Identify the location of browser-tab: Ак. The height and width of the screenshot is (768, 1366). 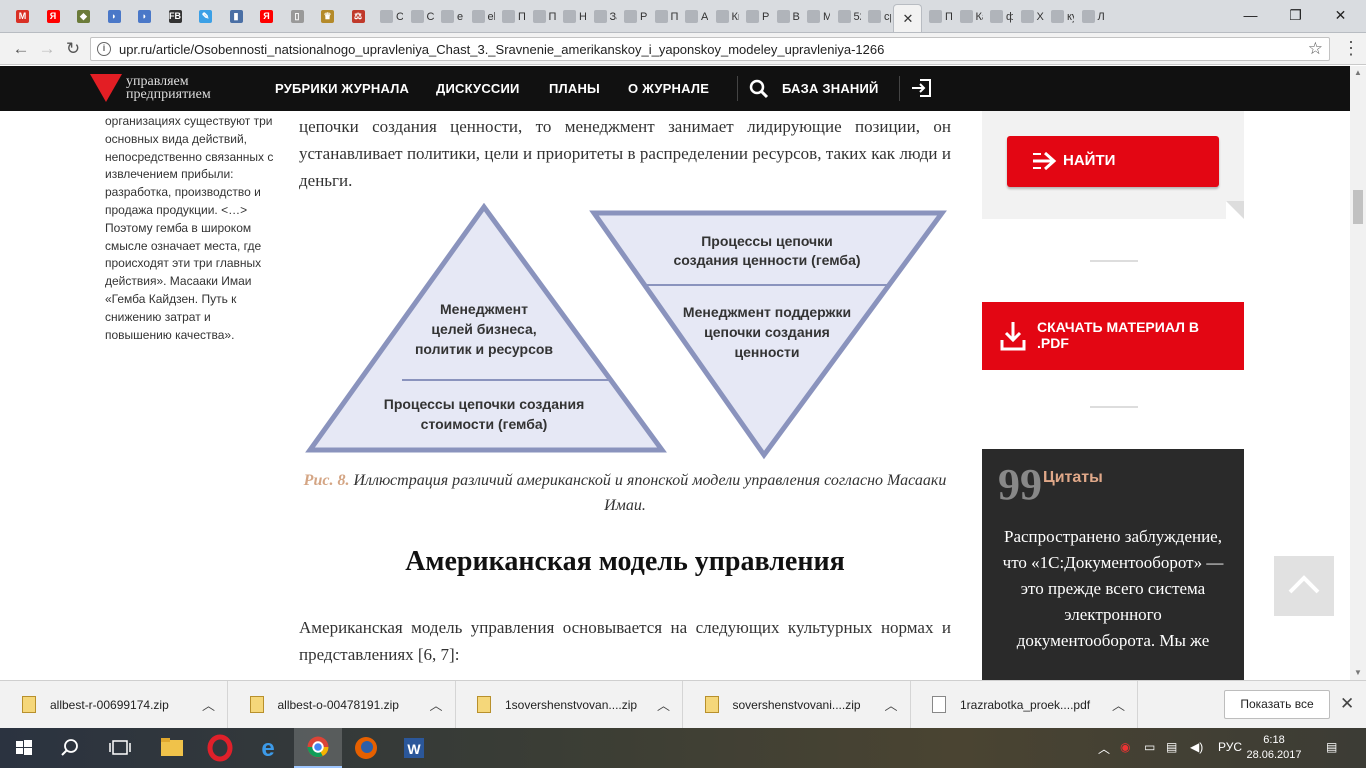
(693, 18).